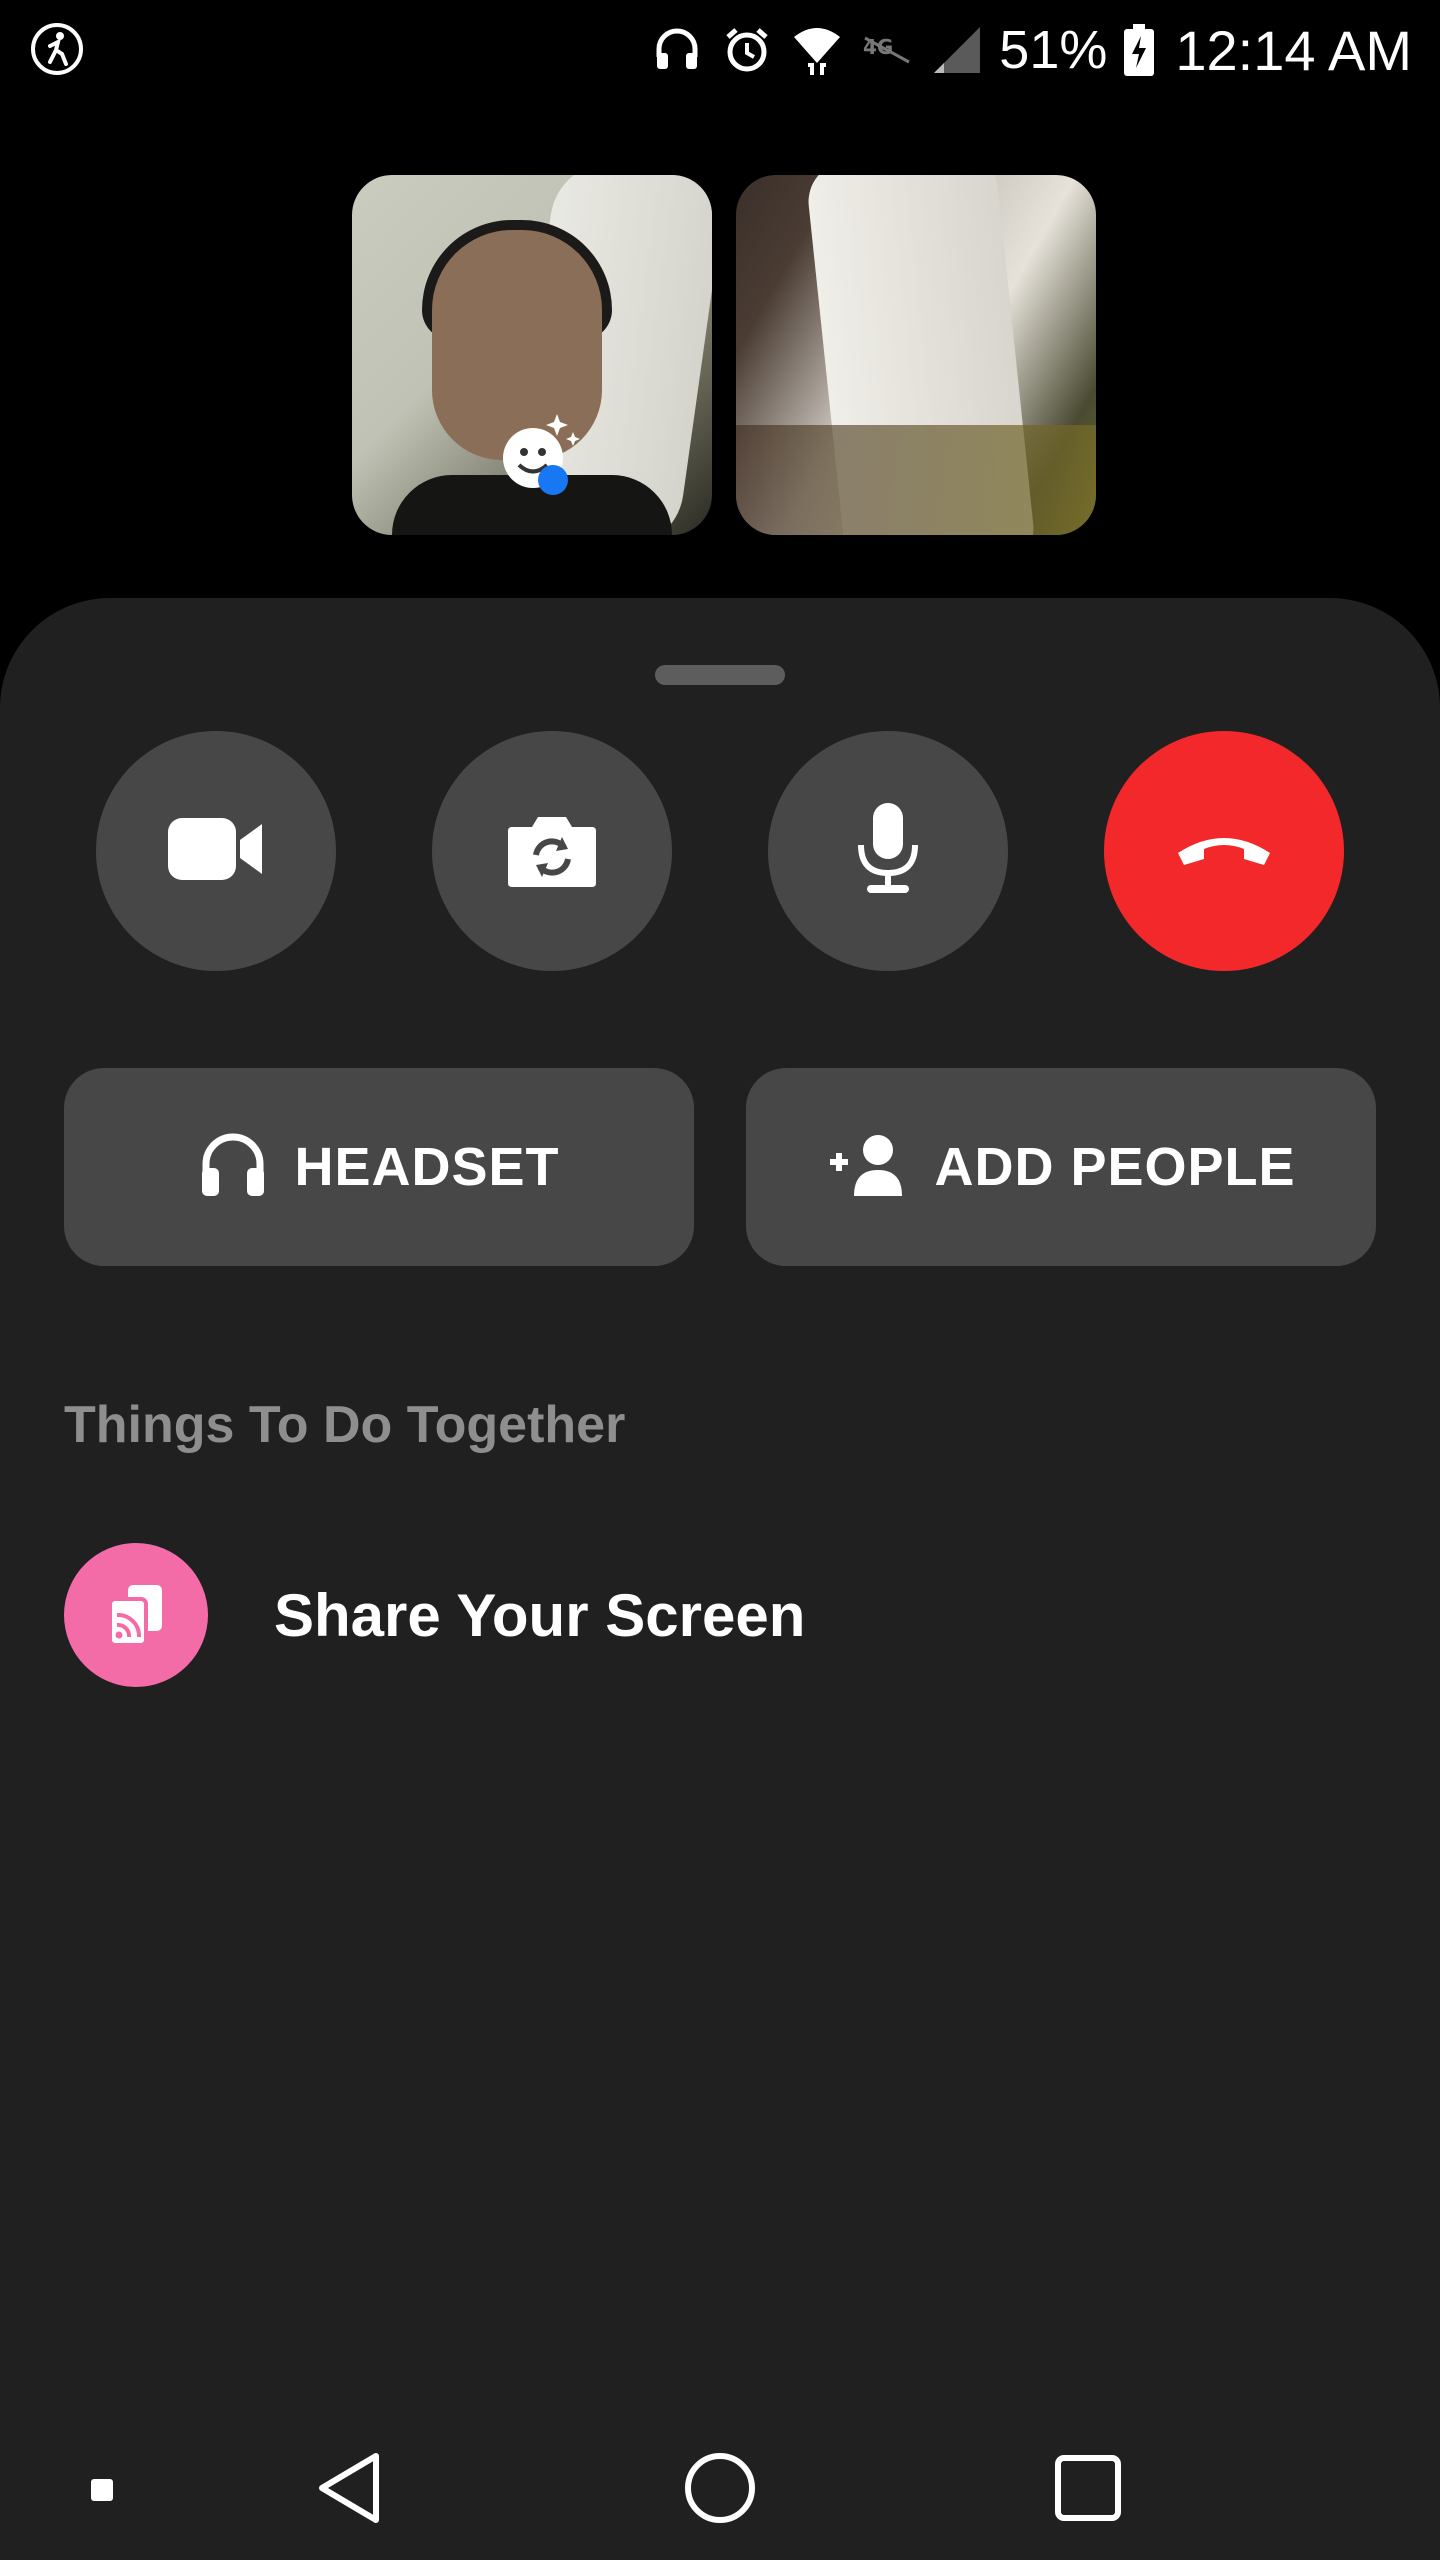 The height and width of the screenshot is (2560, 1440). I want to click on video-icon, so click(216, 851).